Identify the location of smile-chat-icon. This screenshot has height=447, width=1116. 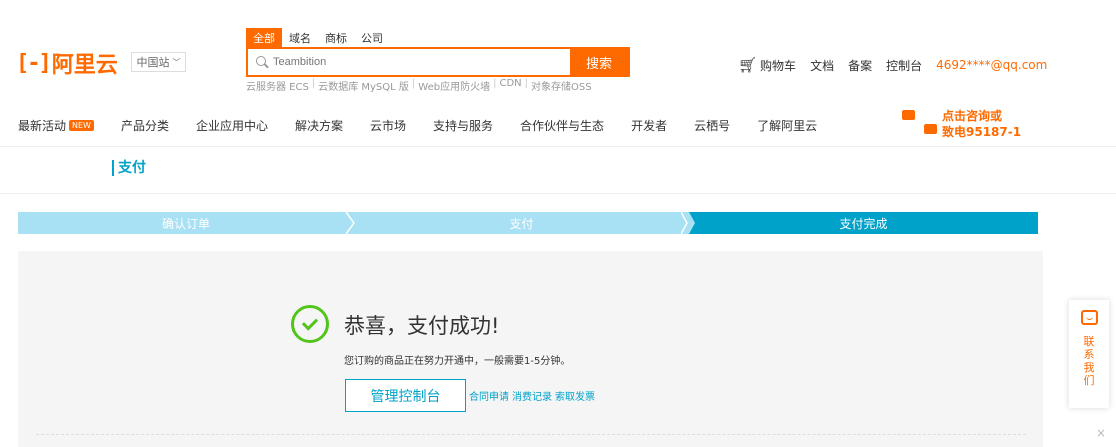
(1089, 317).